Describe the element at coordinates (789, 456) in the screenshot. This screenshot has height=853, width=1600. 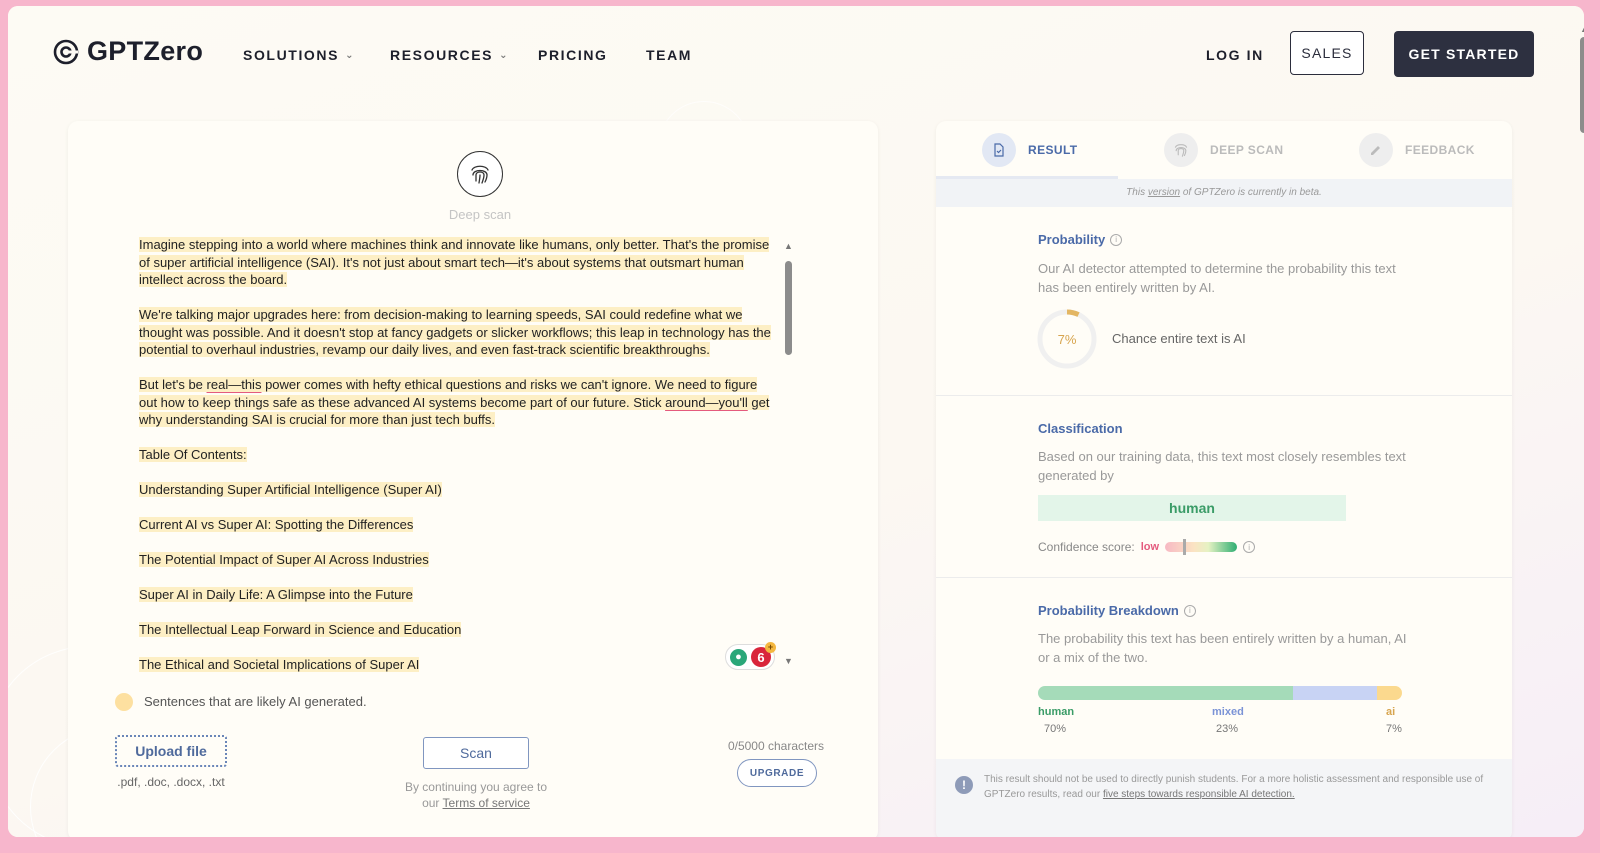
I see `editor-scrollbar: ▲ ▼` at that location.